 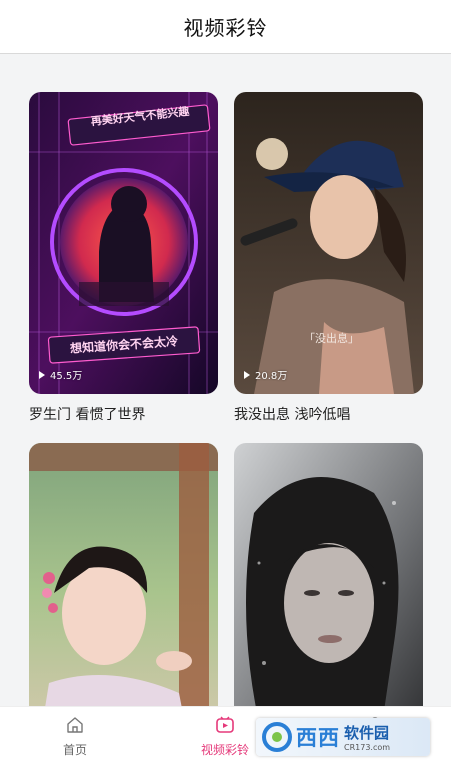 I want to click on play-count: 45.5万, so click(x=60, y=374).